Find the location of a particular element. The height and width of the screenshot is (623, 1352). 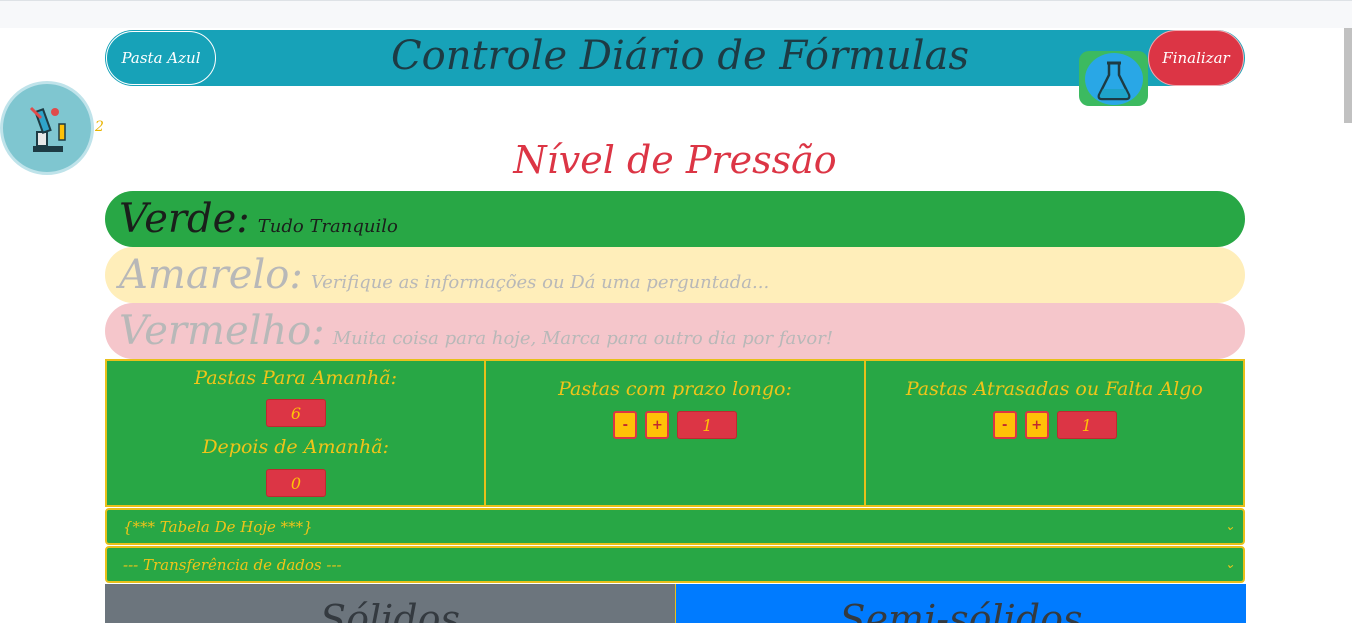

transfer-select-value: --- Transferência de dados --- is located at coordinates (232, 564).